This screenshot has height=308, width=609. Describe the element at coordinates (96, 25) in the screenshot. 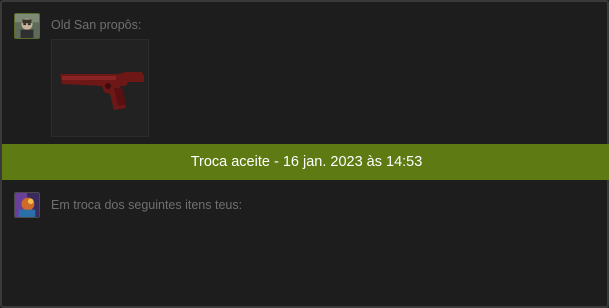

I see `partner-offer-label: Old San propôs:` at that location.